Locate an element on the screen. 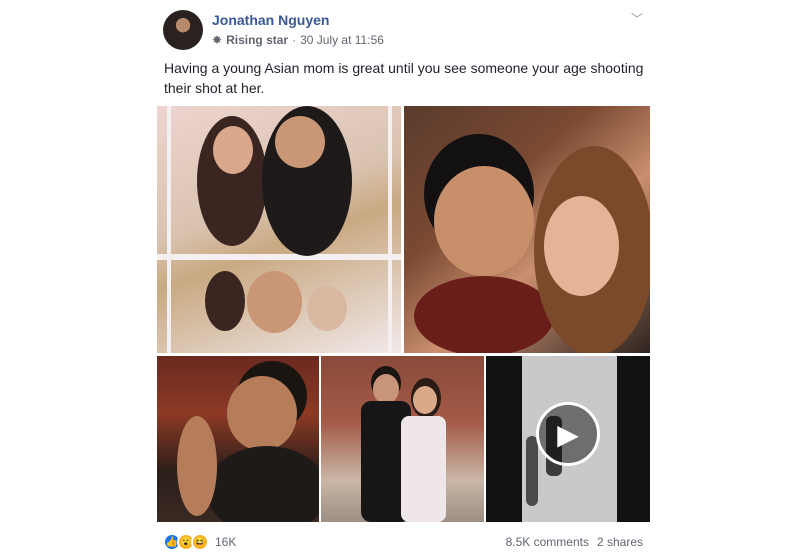 The width and height of the screenshot is (800, 560). photo-strip-gap is located at coordinates (279, 257).